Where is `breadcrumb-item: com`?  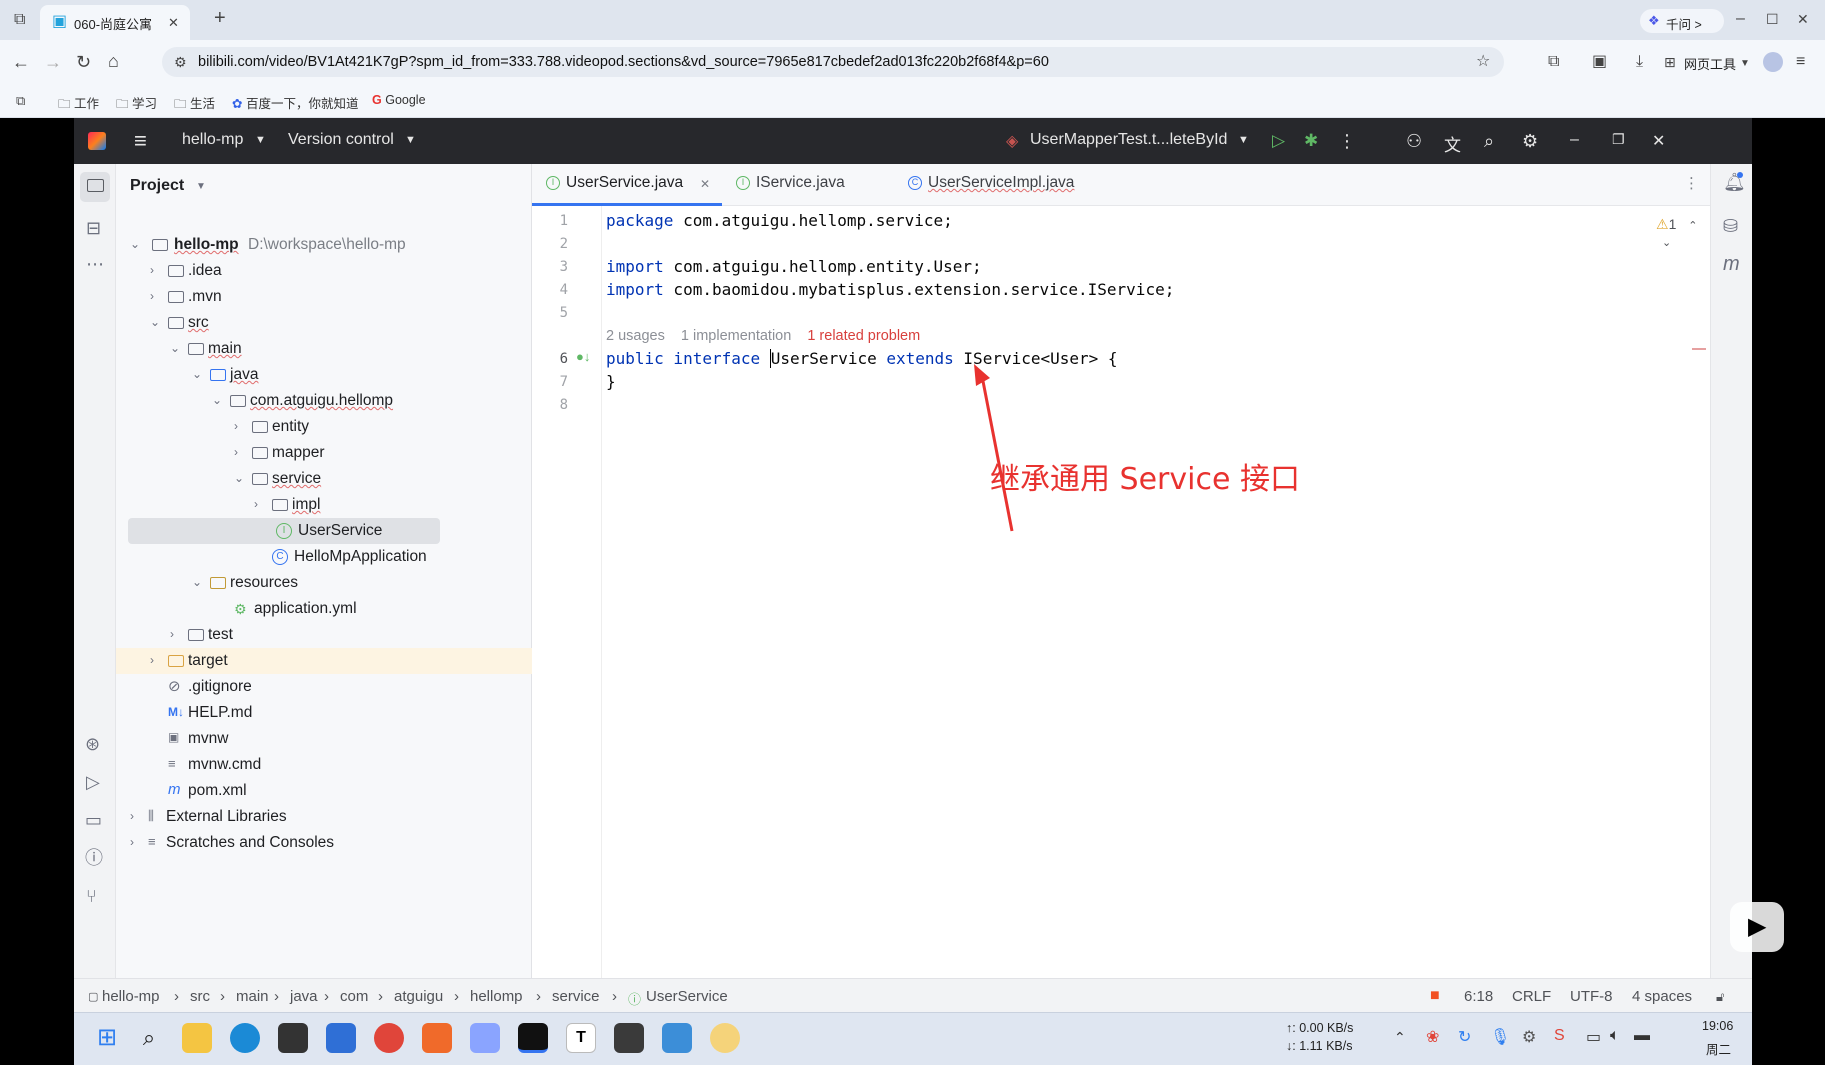
breadcrumb-item: com is located at coordinates (354, 996).